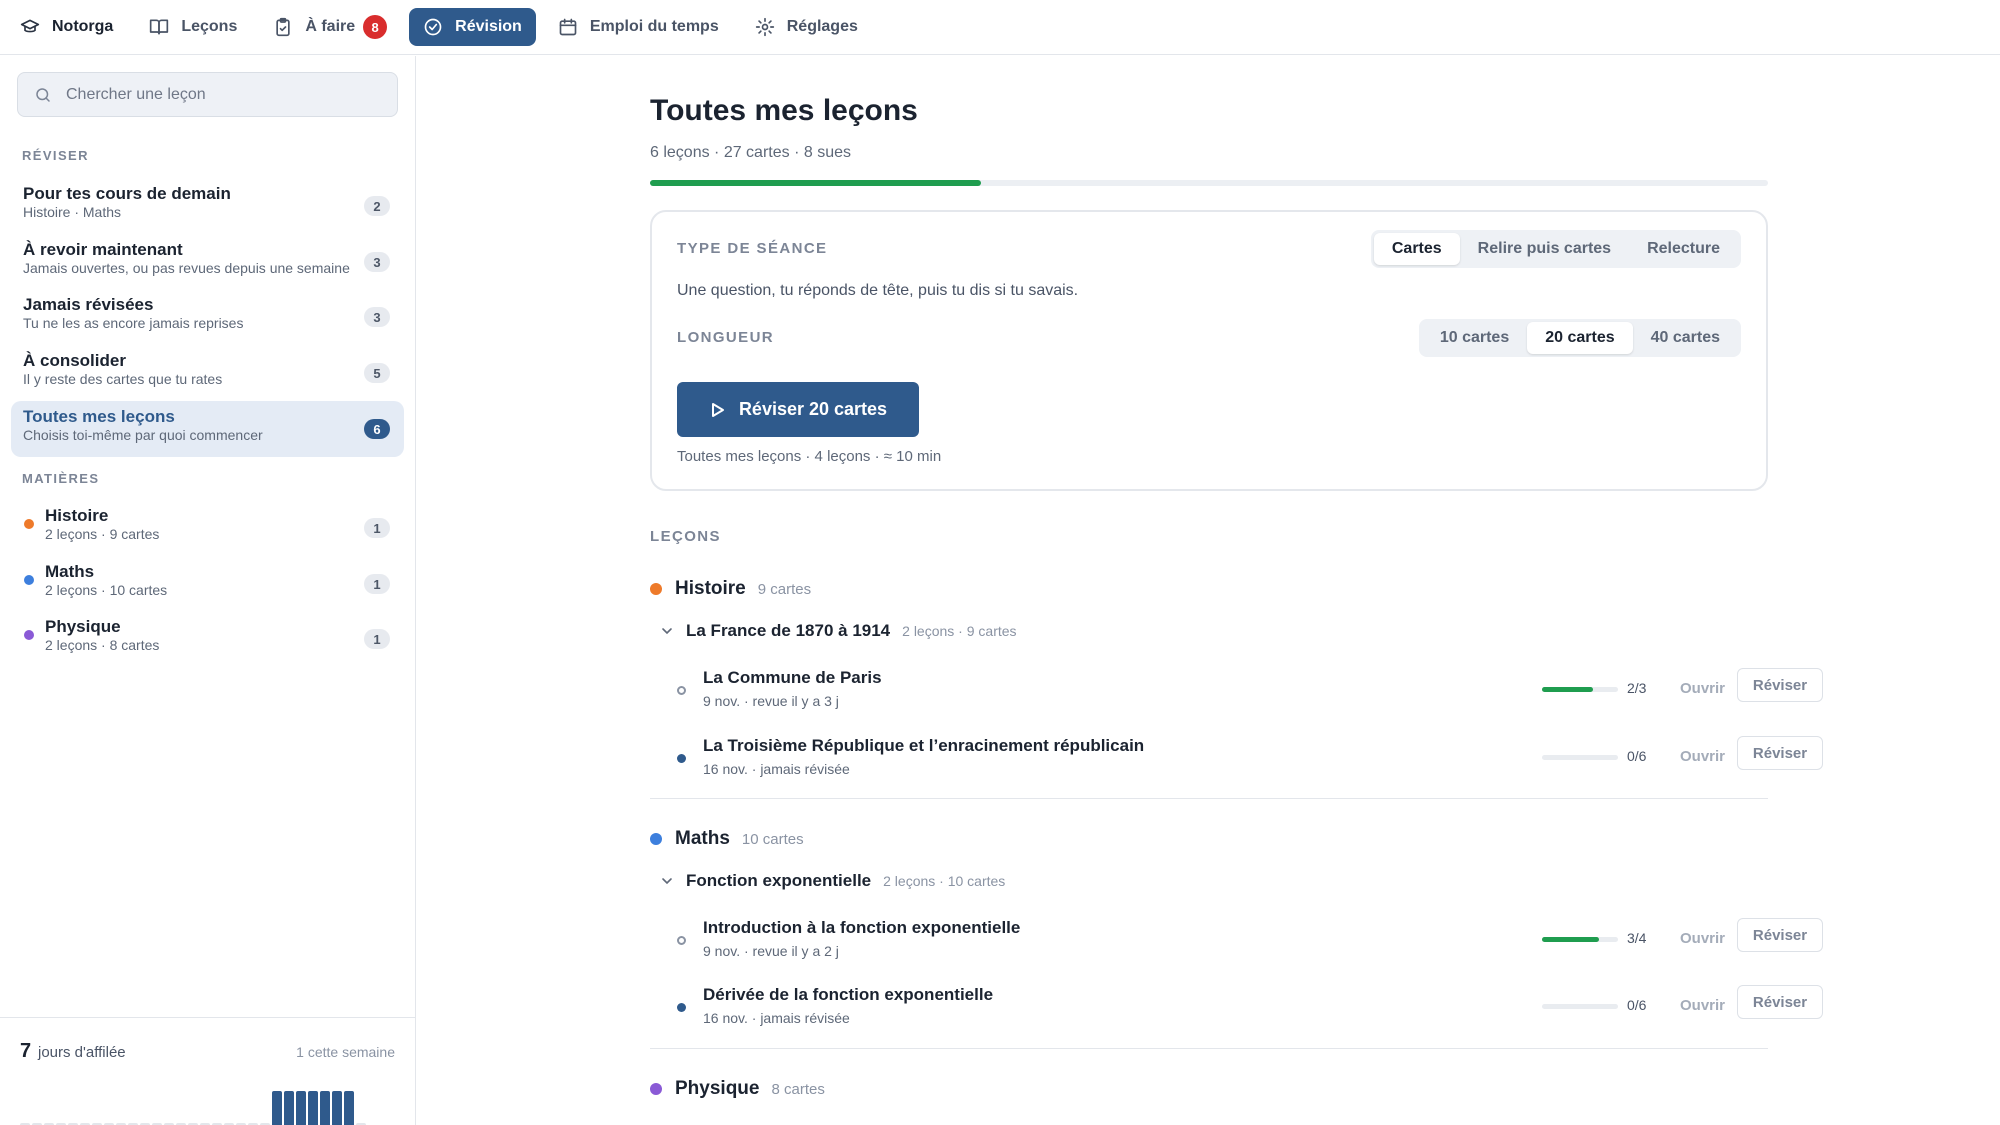 The width and height of the screenshot is (2000, 1125). Describe the element at coordinates (226, 94) in the screenshot. I see `search-input` at that location.